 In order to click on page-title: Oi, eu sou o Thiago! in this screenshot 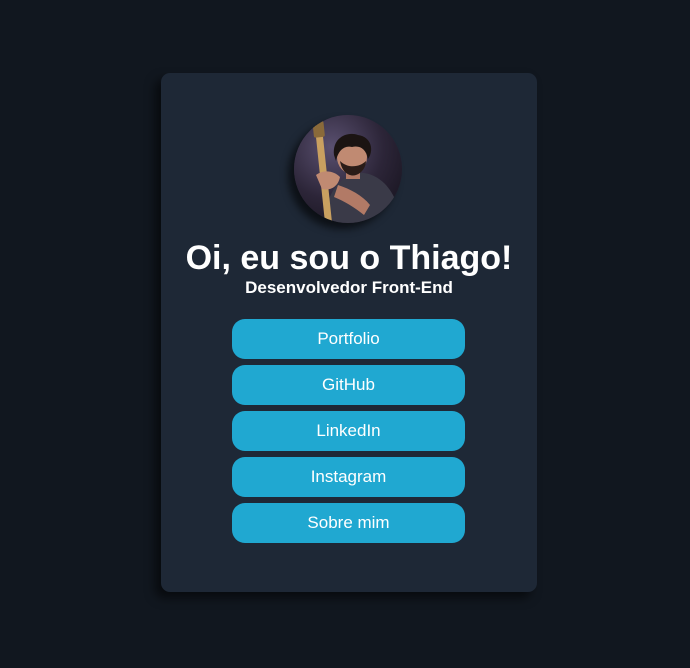, I will do `click(349, 258)`.